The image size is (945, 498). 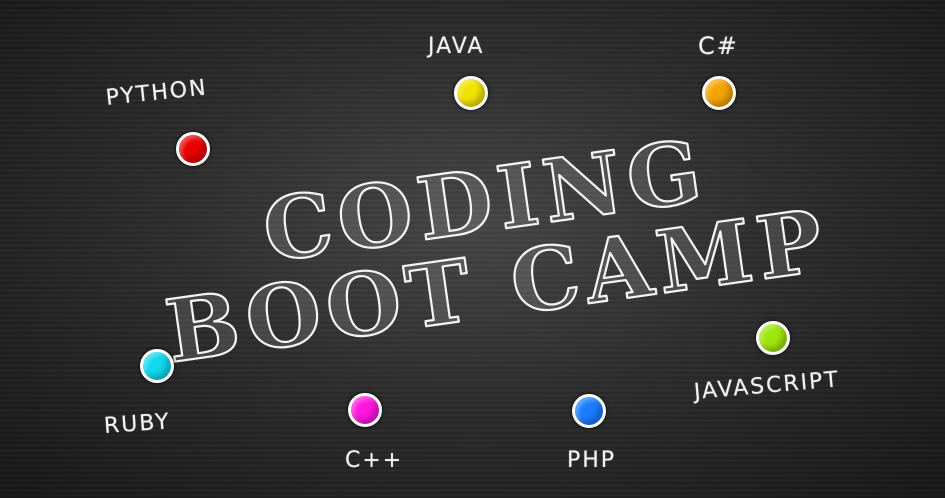 I want to click on cpp-label: C++, so click(x=374, y=460).